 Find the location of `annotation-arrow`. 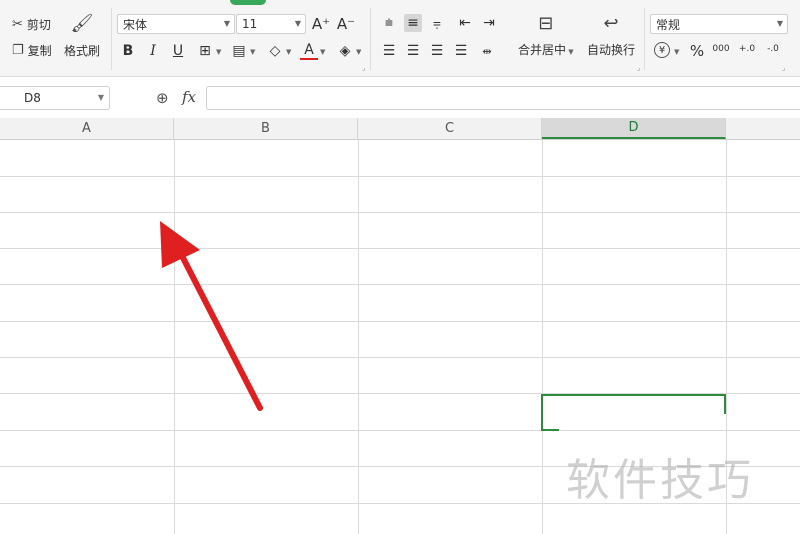

annotation-arrow is located at coordinates (211, 316).